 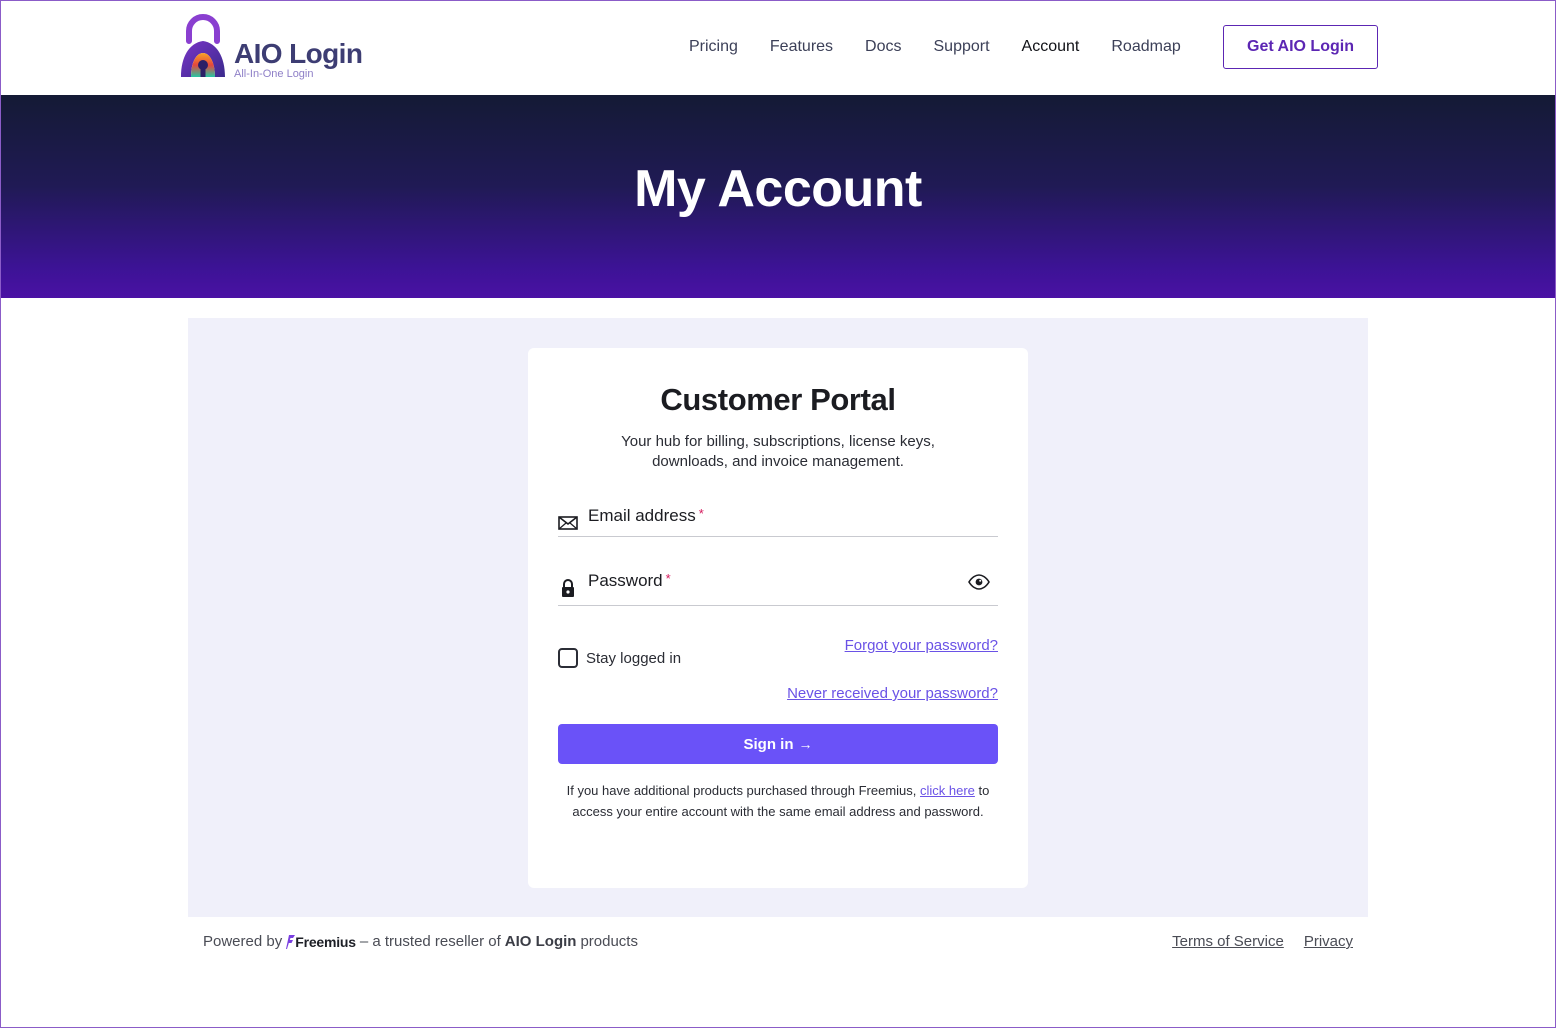 What do you see at coordinates (773, 519) in the screenshot?
I see `email-input` at bounding box center [773, 519].